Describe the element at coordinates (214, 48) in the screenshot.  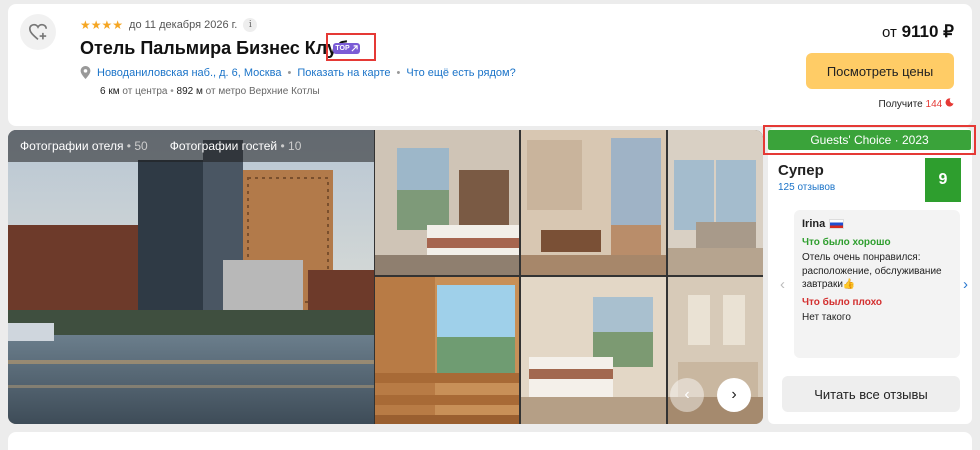
I see `hotel-title: Отель Пальмира Бизнес Клуб` at that location.